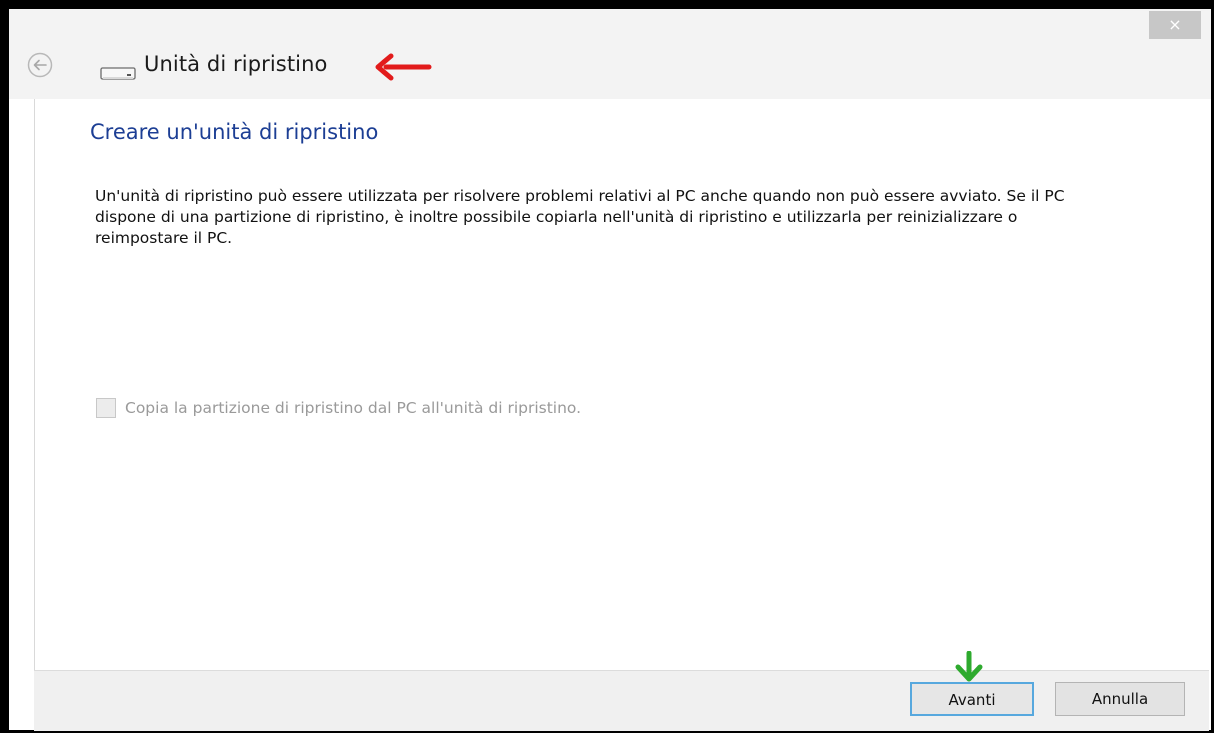  Describe the element at coordinates (236, 64) in the screenshot. I see `window-title: Unità di ripristino` at that location.